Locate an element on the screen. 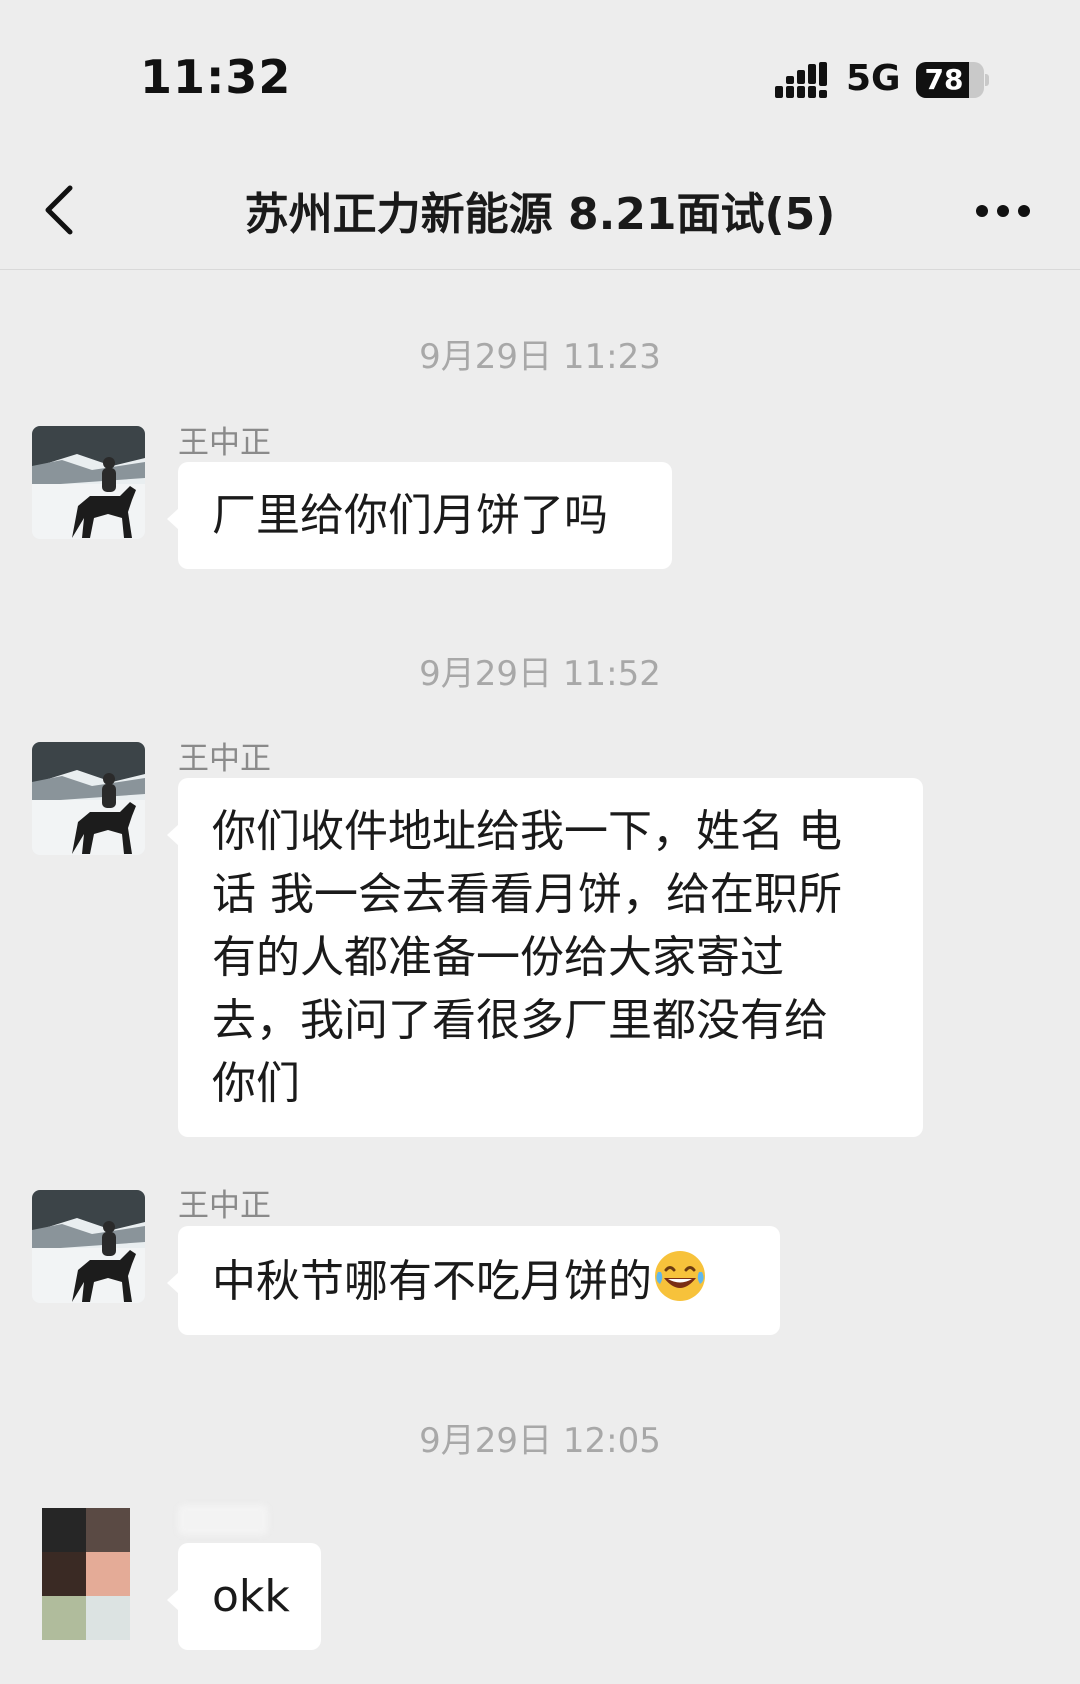  message-text: 中秋节哪有不吃月饼的 is located at coordinates (432, 1281).